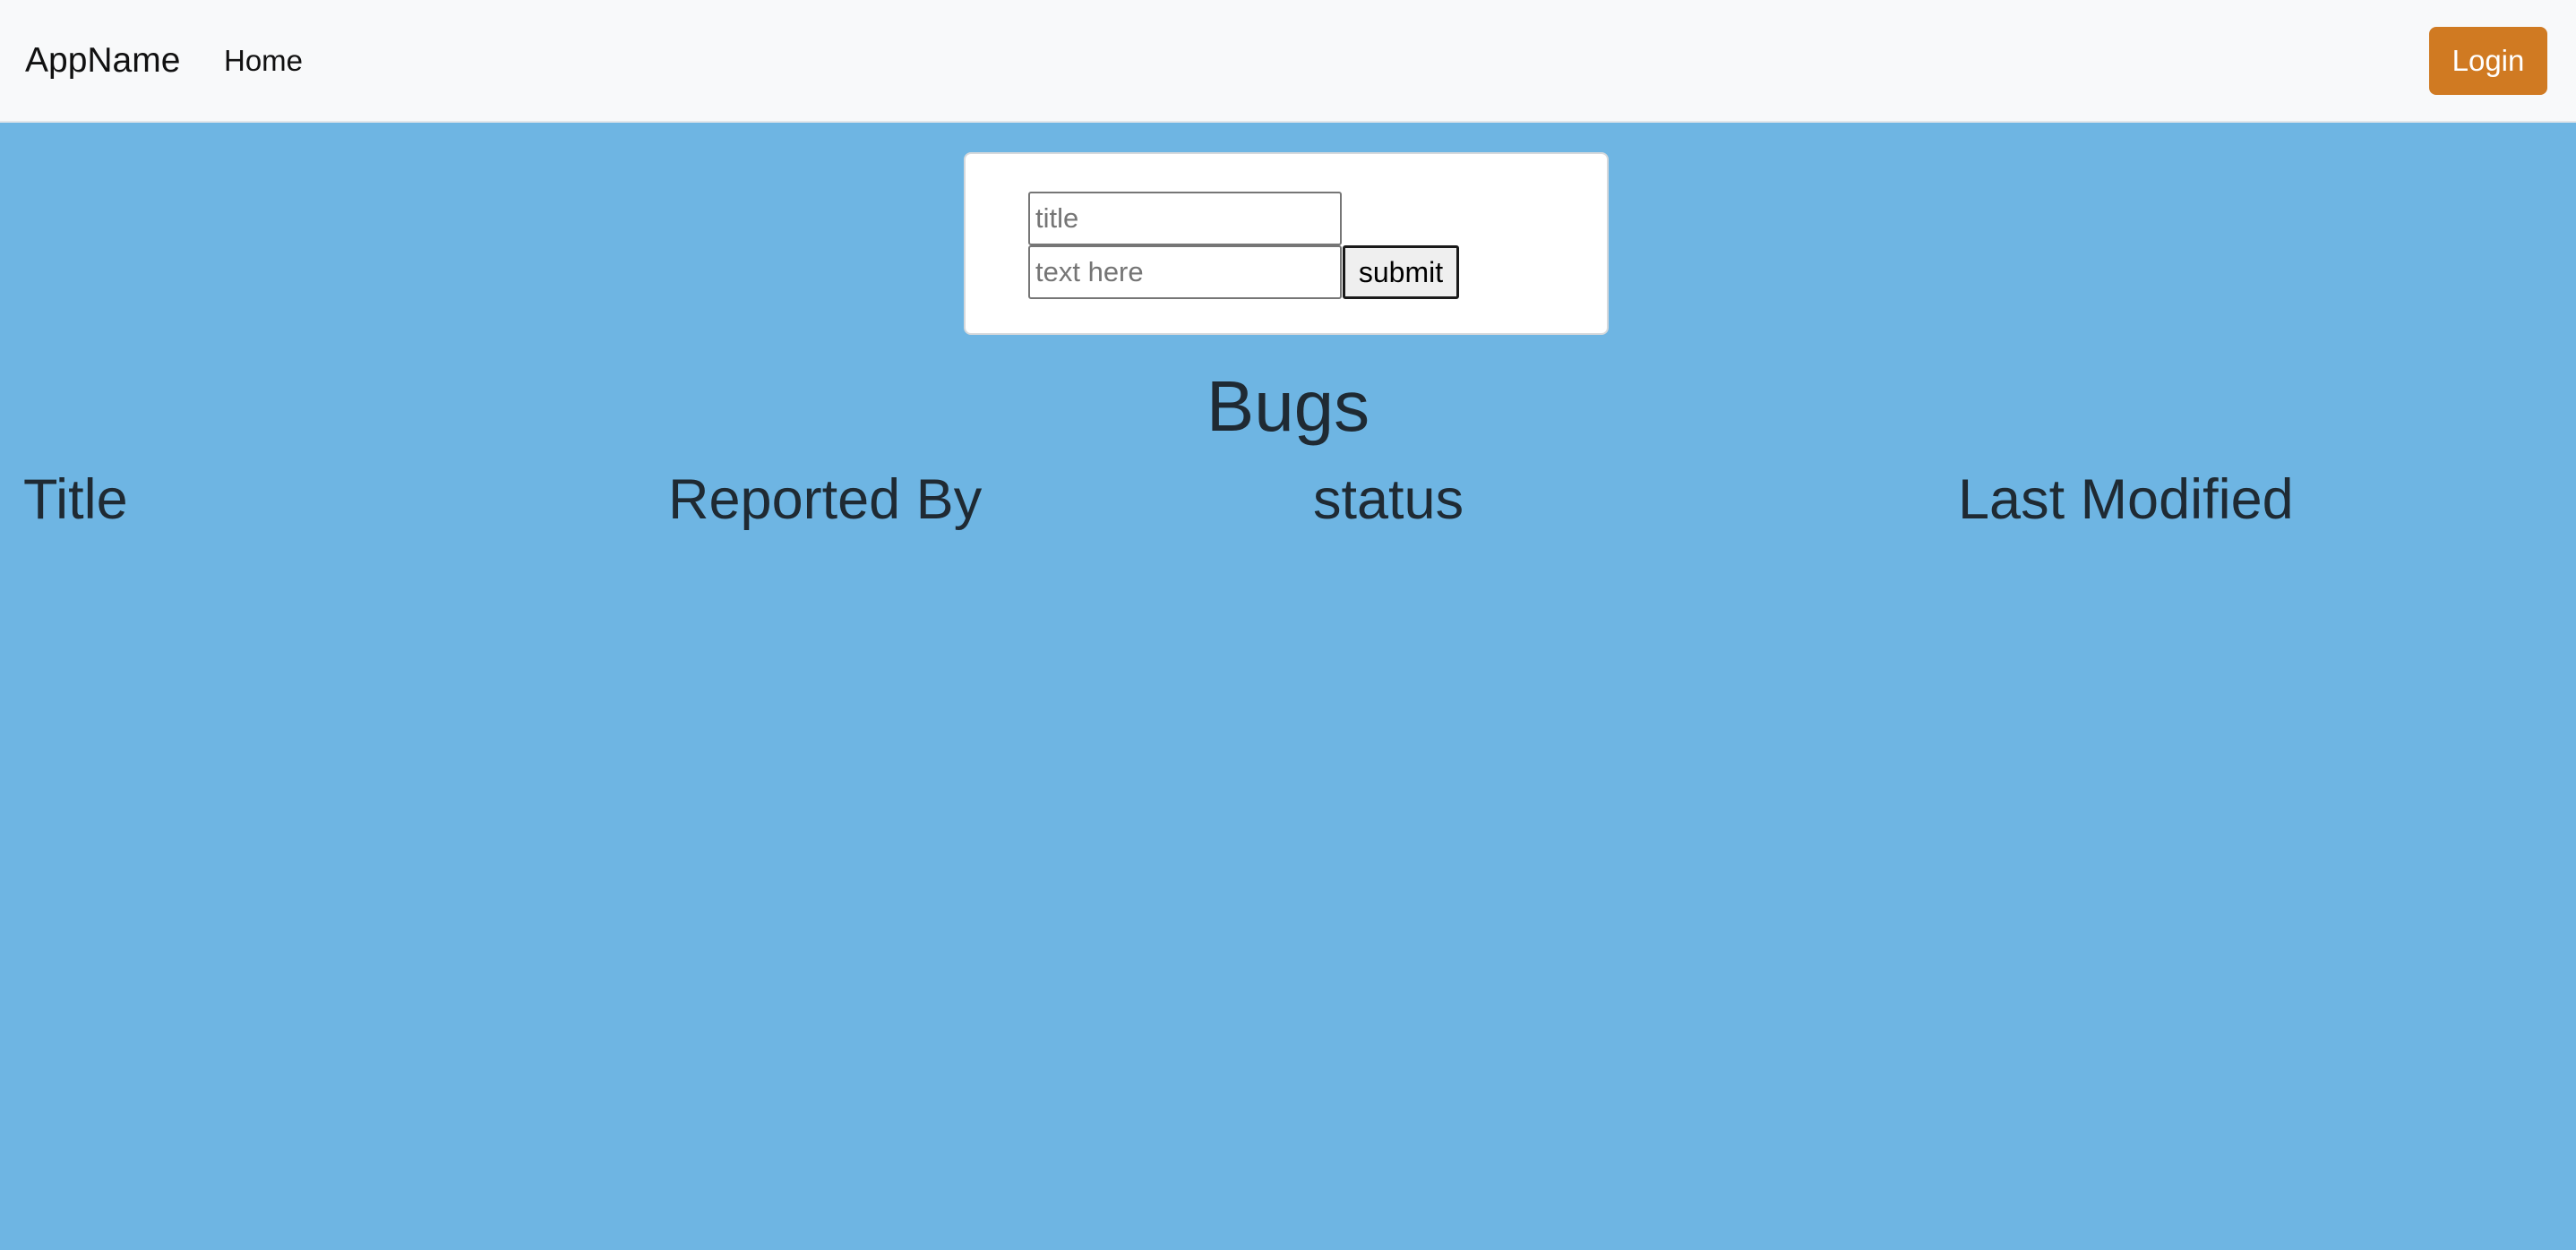 Image resolution: width=2576 pixels, height=1250 pixels. I want to click on login-button: Login, so click(2488, 61).